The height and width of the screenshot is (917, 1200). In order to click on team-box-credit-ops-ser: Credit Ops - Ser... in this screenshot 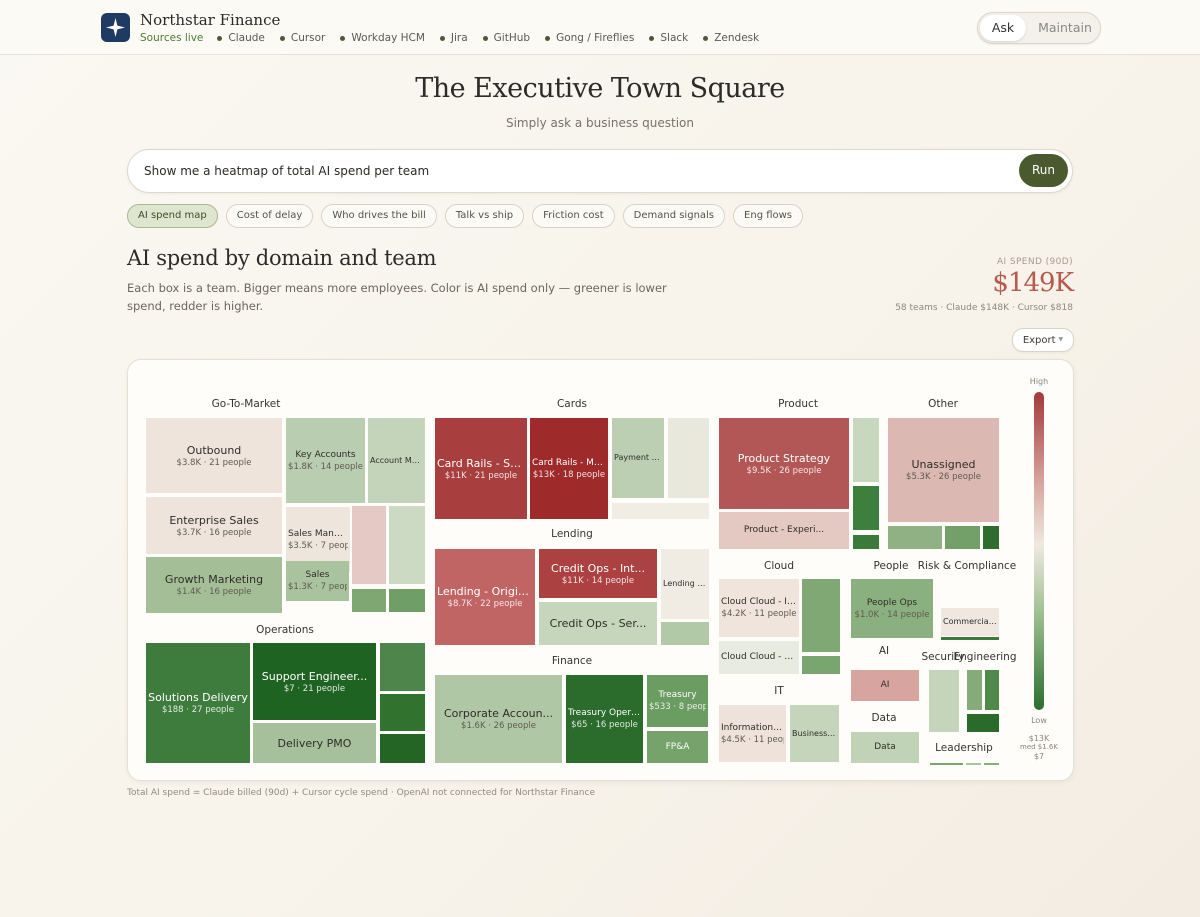, I will do `click(598, 623)`.